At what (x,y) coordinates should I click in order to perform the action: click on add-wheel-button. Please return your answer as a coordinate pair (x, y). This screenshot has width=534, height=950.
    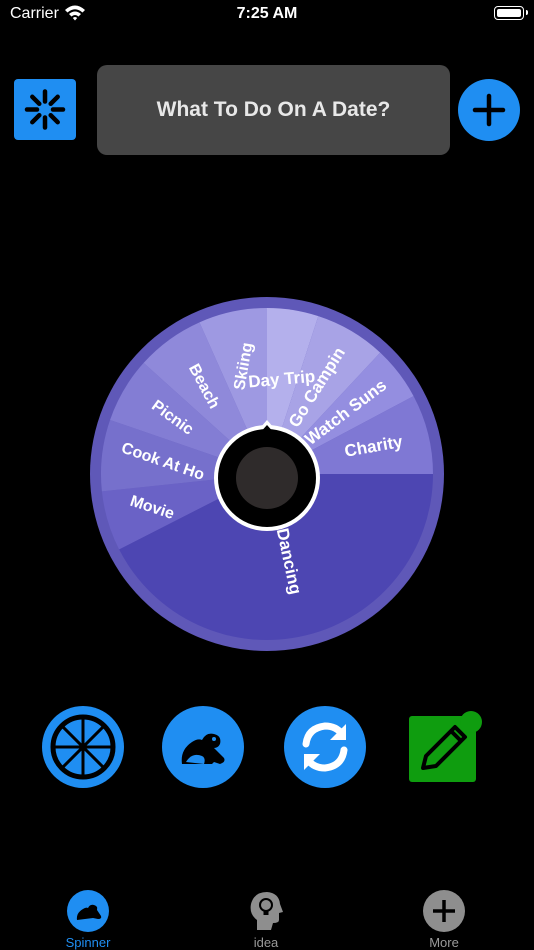
    Looking at the image, I should click on (489, 110).